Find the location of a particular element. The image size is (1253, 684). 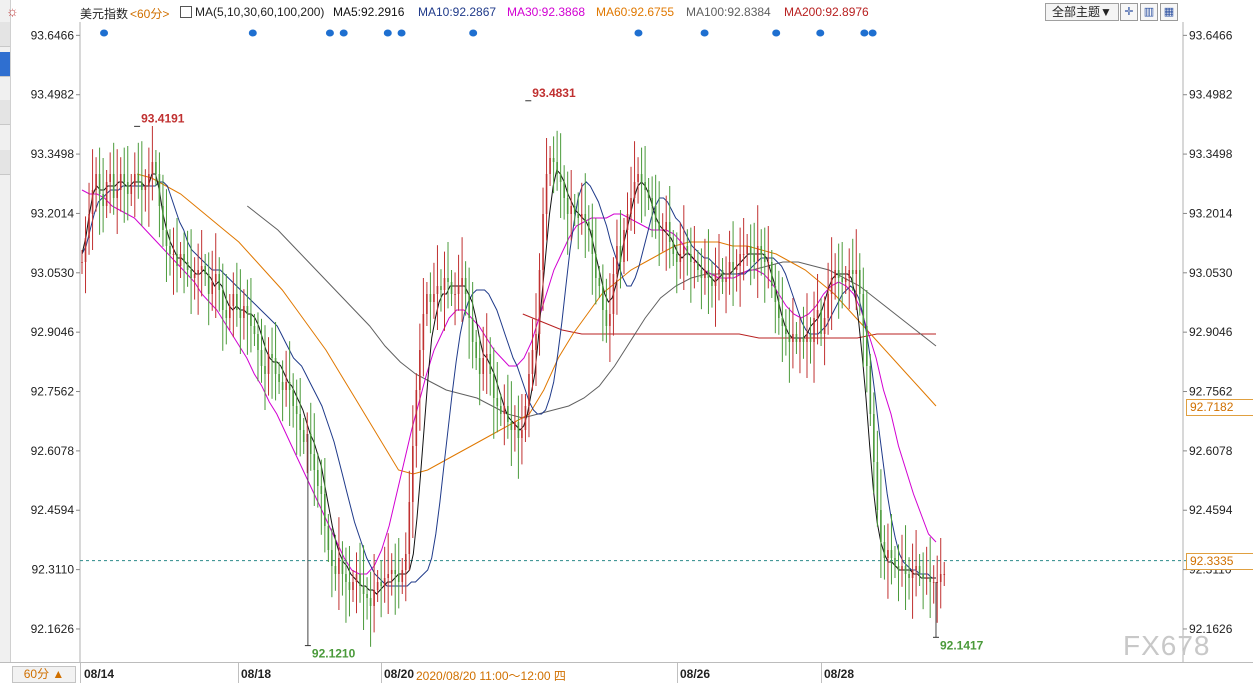

high-price-label: 93.4191 is located at coordinates (163, 118).